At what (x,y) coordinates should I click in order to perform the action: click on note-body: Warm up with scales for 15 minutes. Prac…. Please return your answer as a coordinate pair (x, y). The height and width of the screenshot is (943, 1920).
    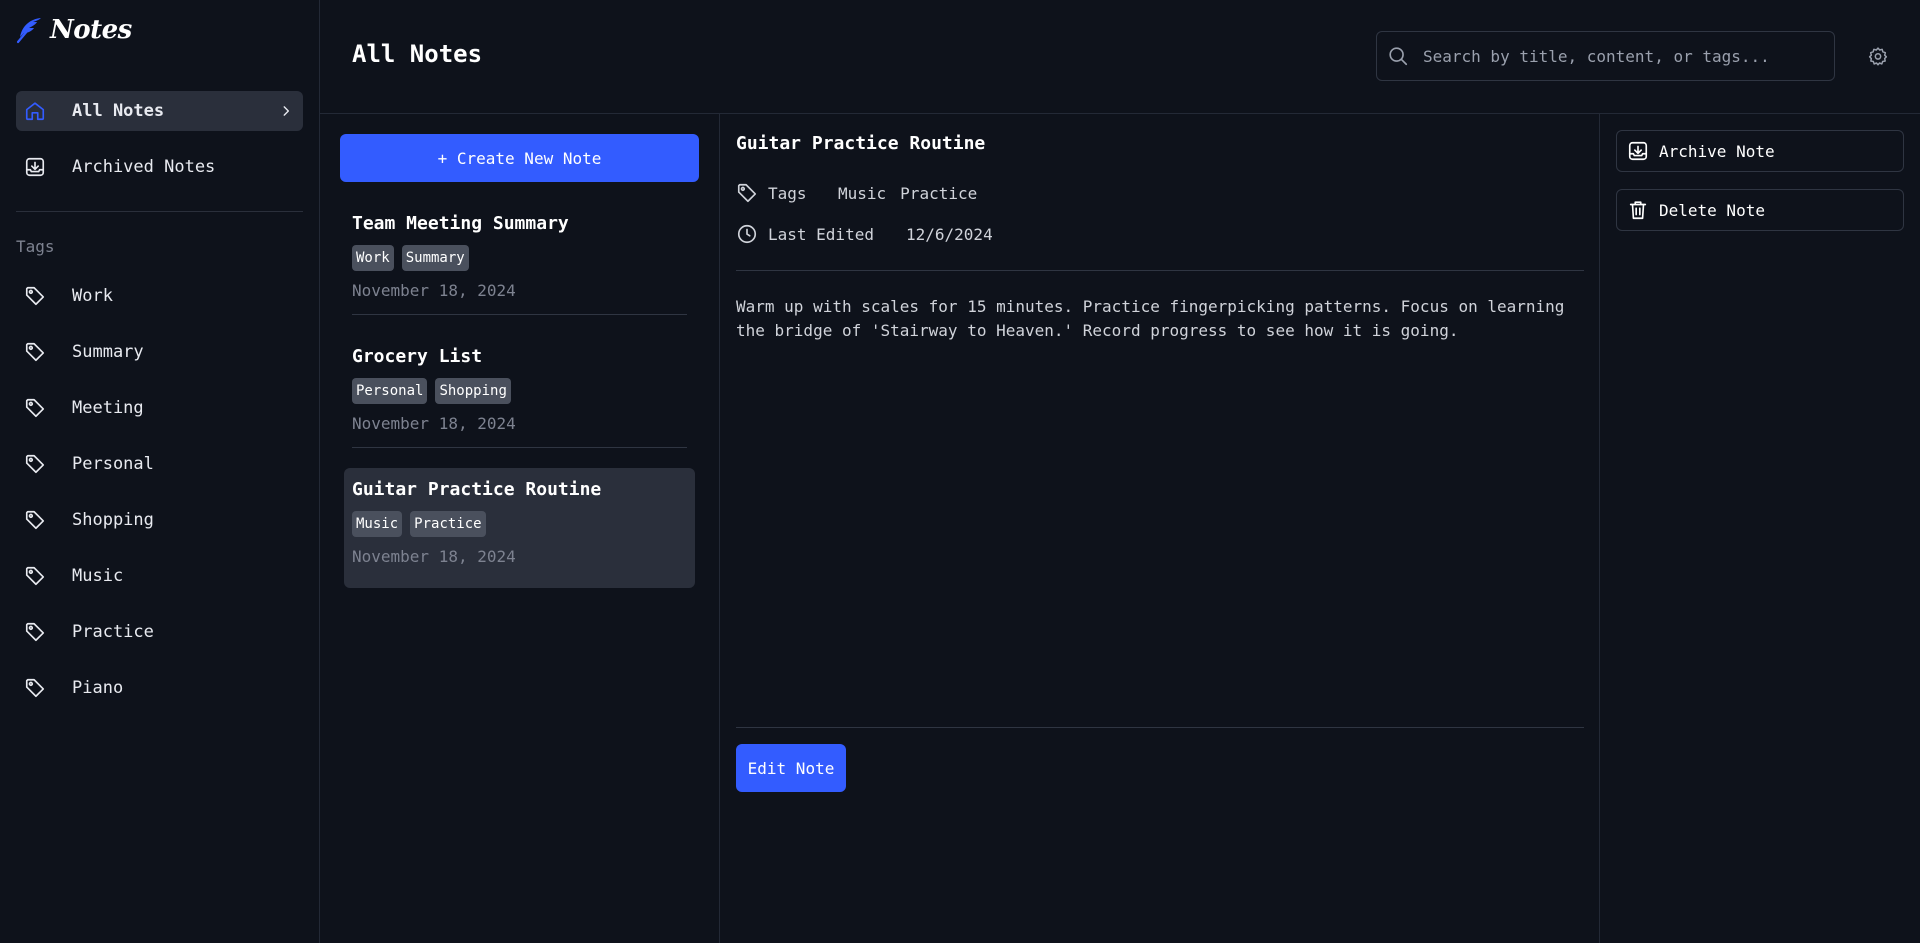
    Looking at the image, I should click on (1160, 319).